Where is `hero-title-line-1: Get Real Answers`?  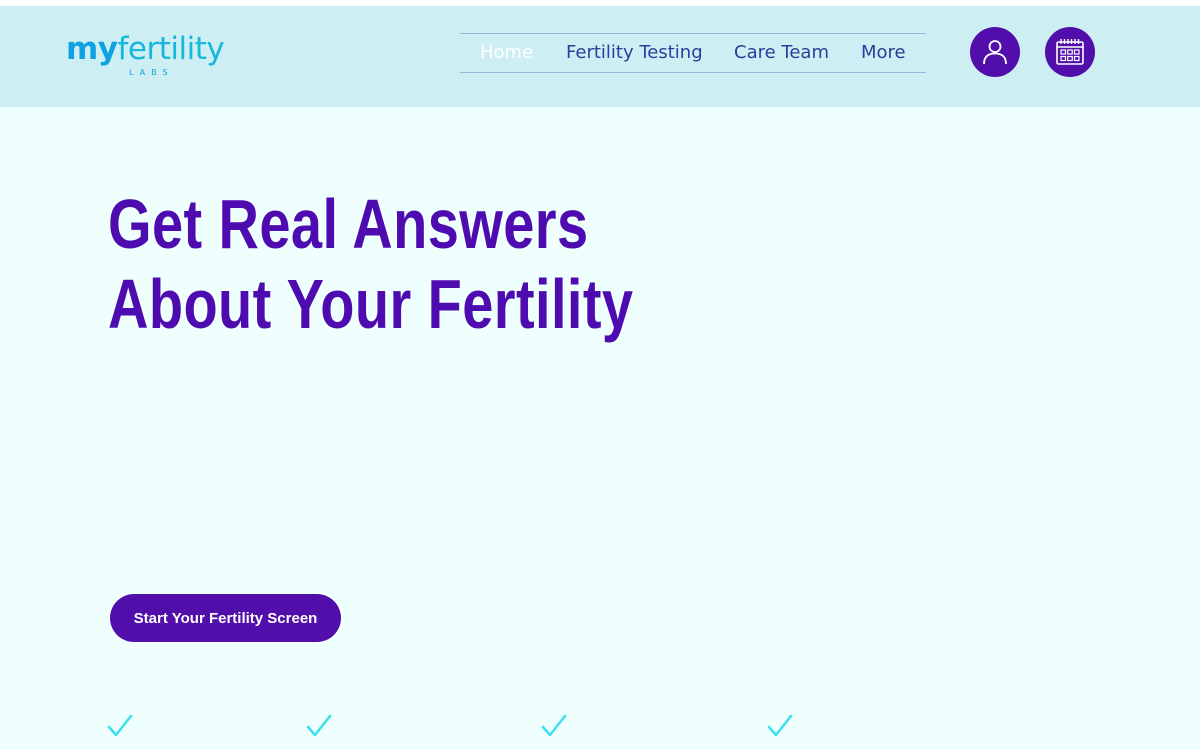
hero-title-line-1: Get Real Answers is located at coordinates (348, 224).